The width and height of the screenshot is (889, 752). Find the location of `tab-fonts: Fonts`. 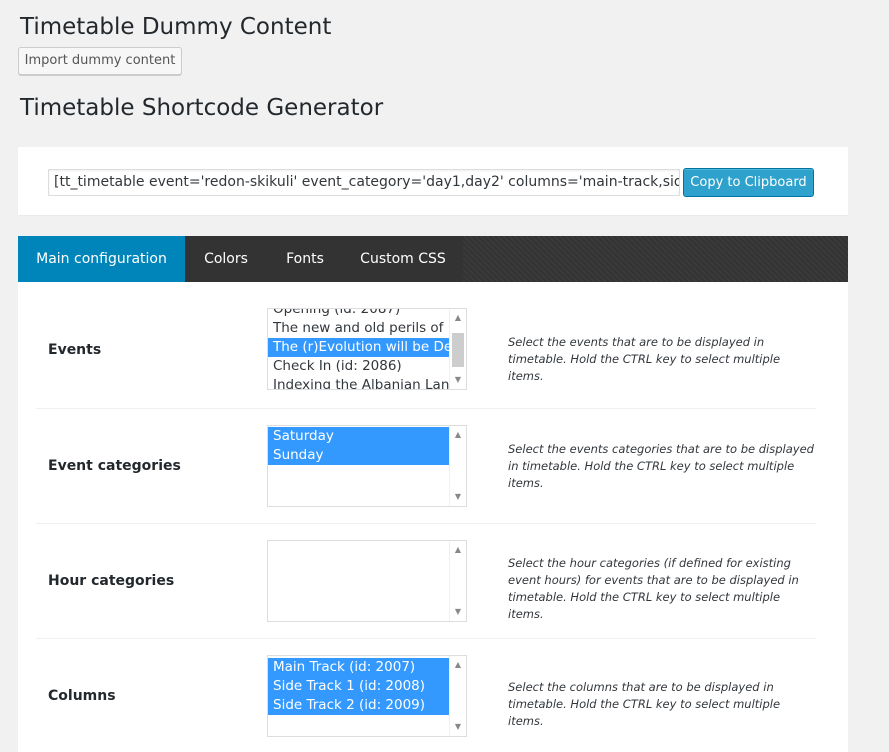

tab-fonts: Fonts is located at coordinates (305, 259).